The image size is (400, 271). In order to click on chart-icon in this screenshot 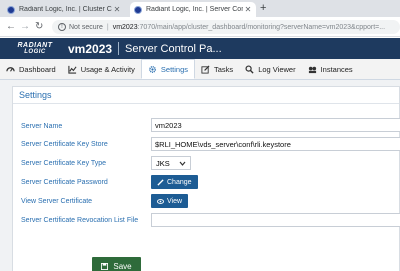, I will do `click(72, 69)`.